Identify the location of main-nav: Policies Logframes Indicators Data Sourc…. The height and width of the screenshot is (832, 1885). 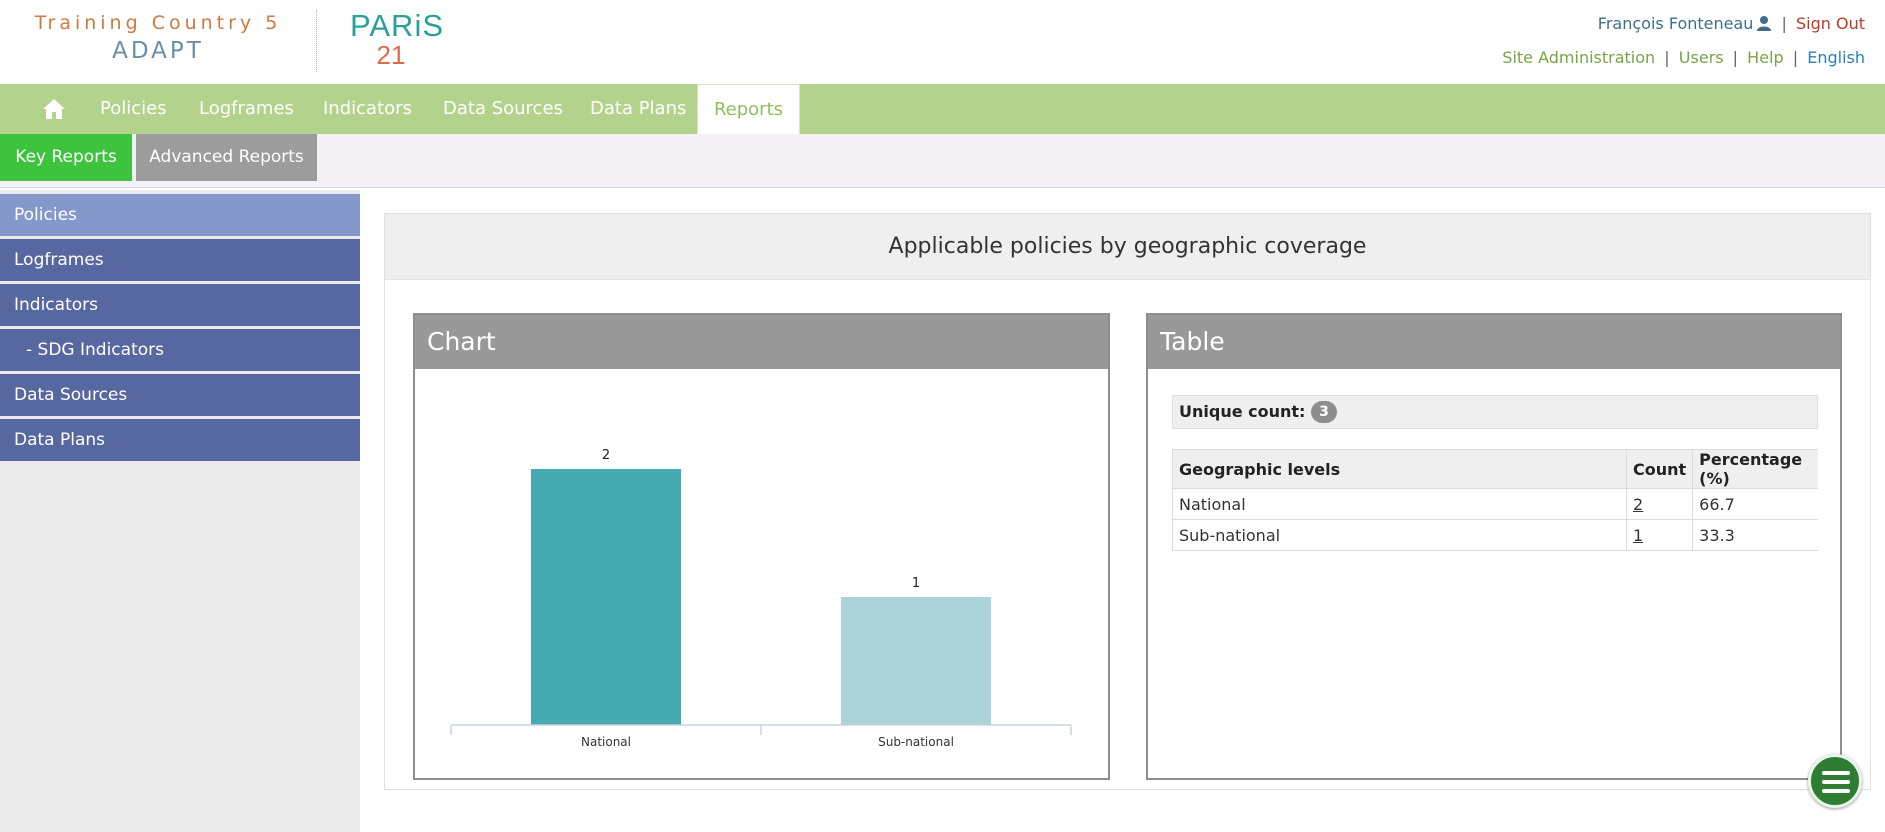
(942, 109).